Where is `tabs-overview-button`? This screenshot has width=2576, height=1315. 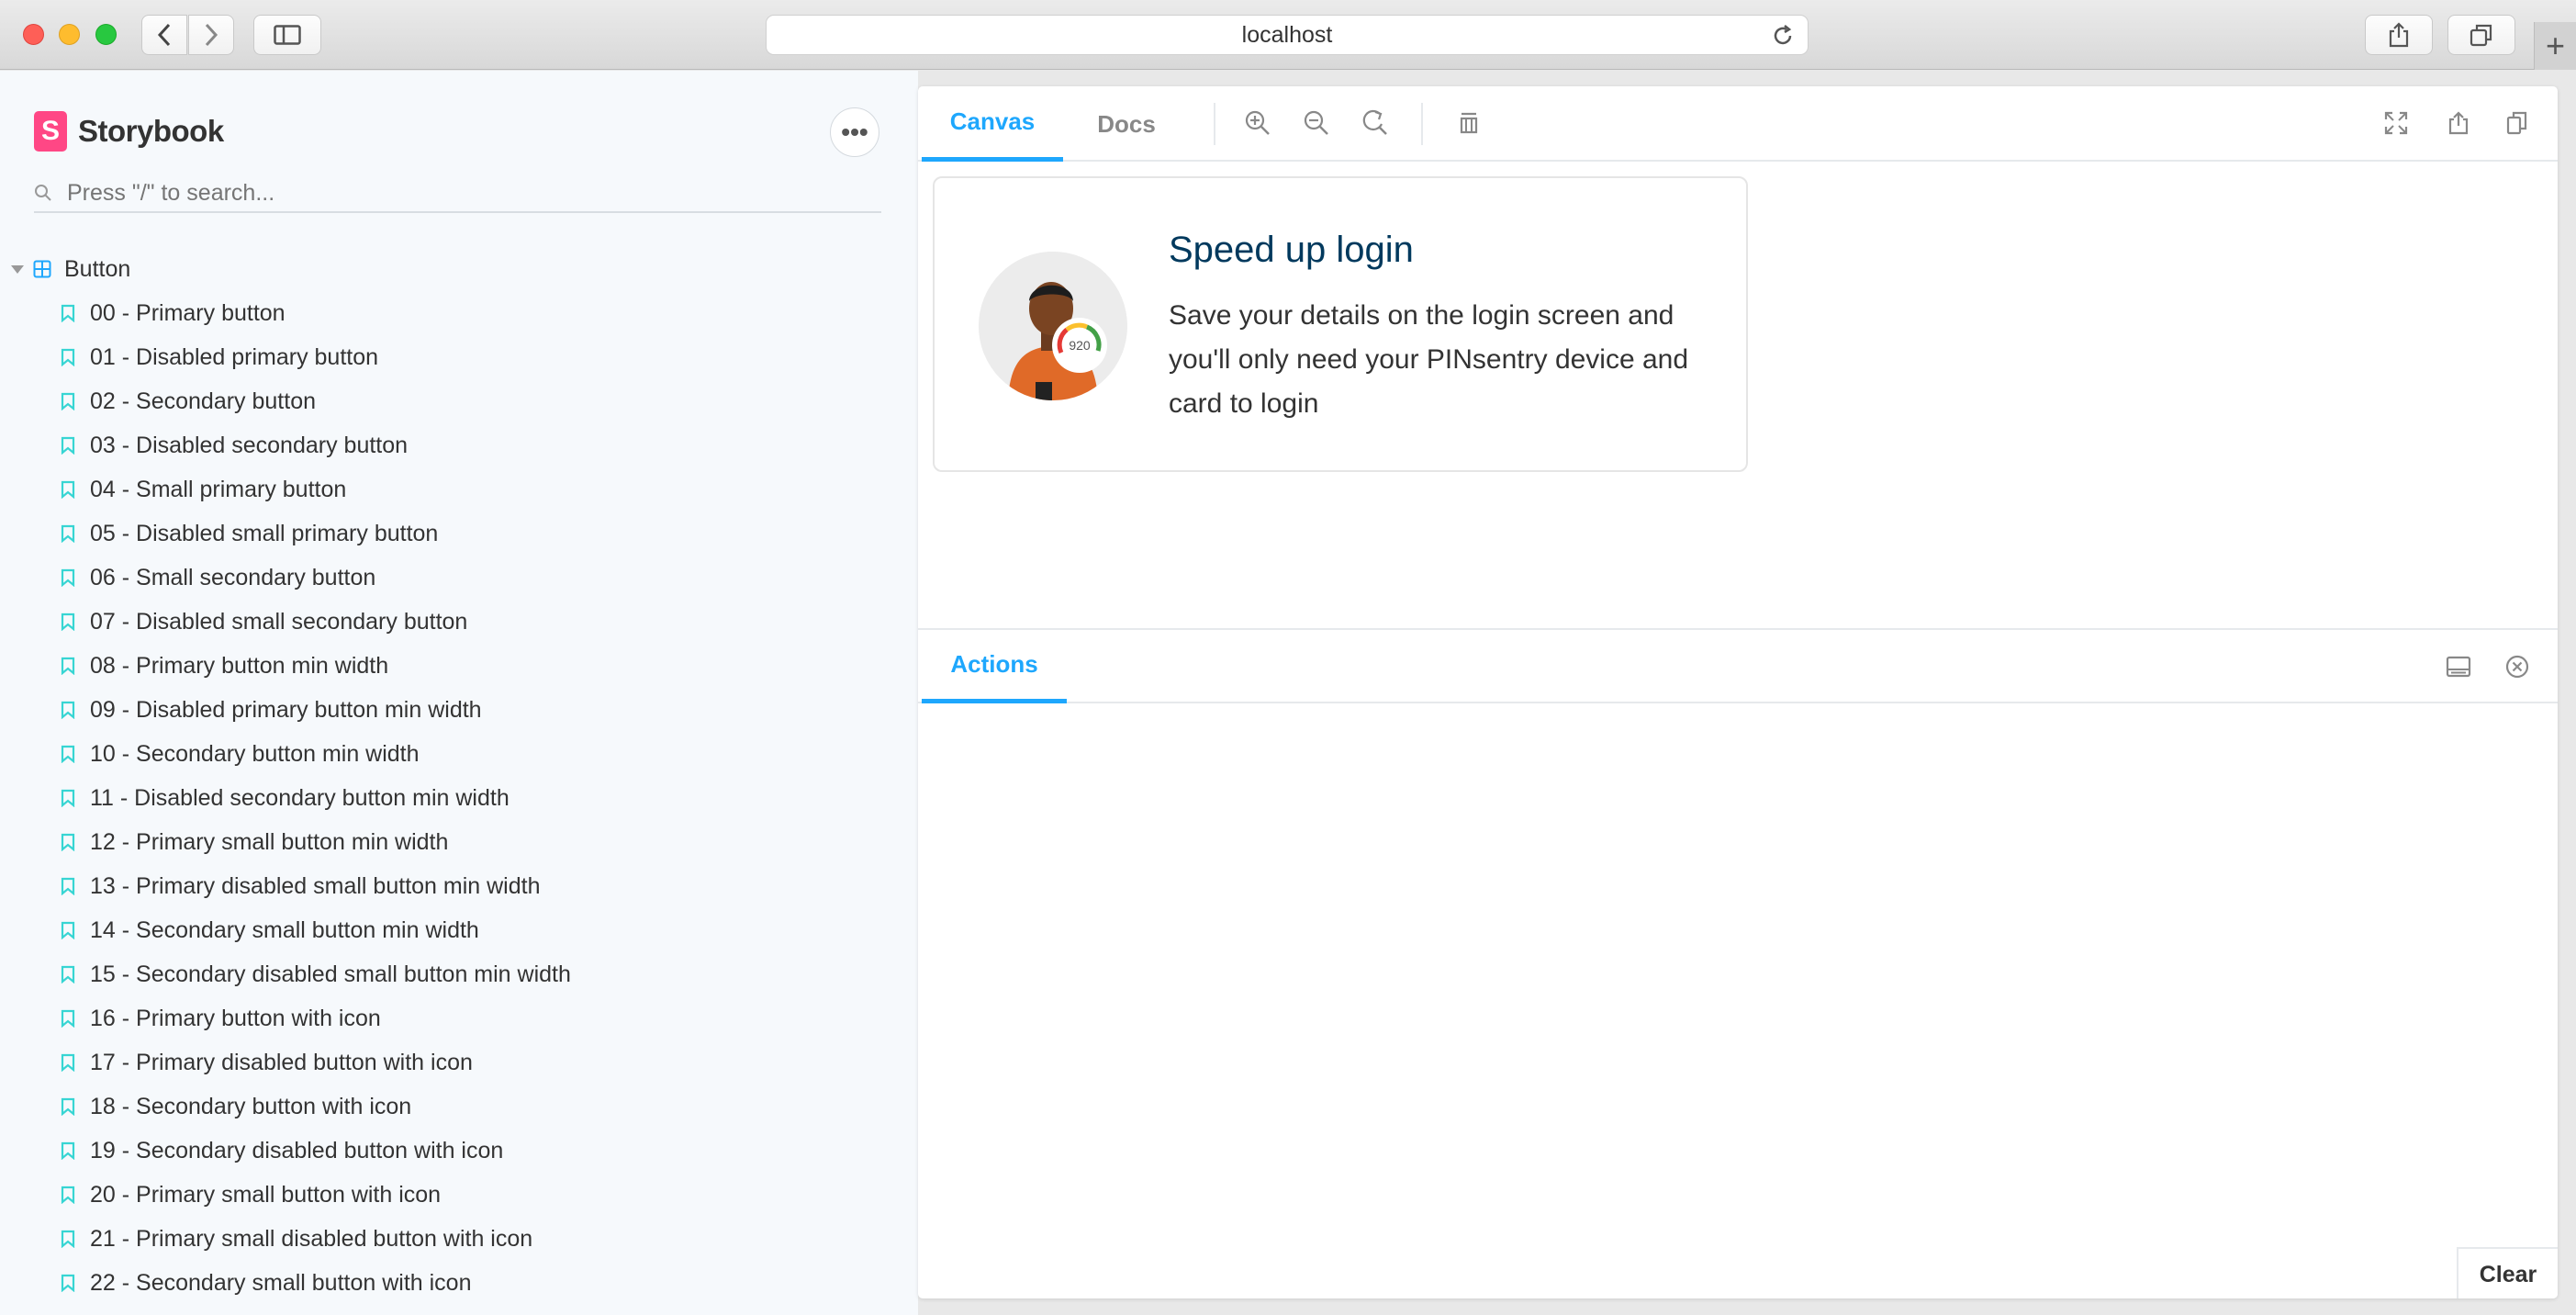 tabs-overview-button is located at coordinates (2481, 35).